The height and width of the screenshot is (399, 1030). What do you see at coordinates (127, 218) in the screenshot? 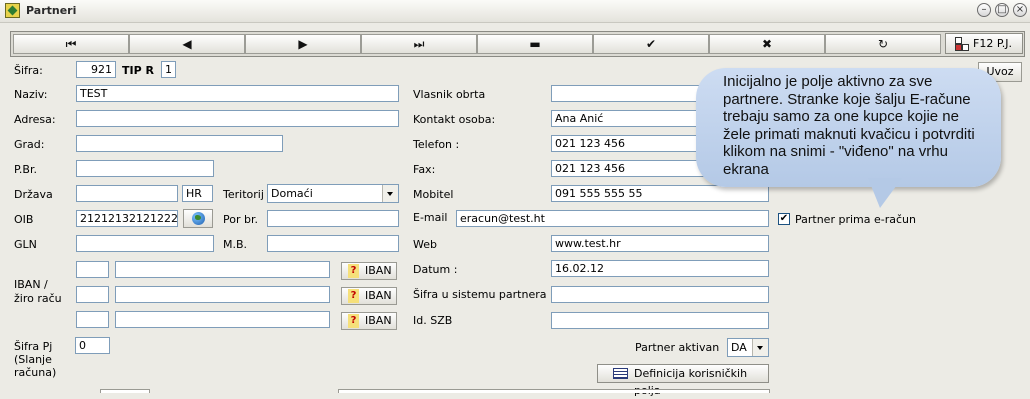
I see `oib-input: 21212132121222222` at bounding box center [127, 218].